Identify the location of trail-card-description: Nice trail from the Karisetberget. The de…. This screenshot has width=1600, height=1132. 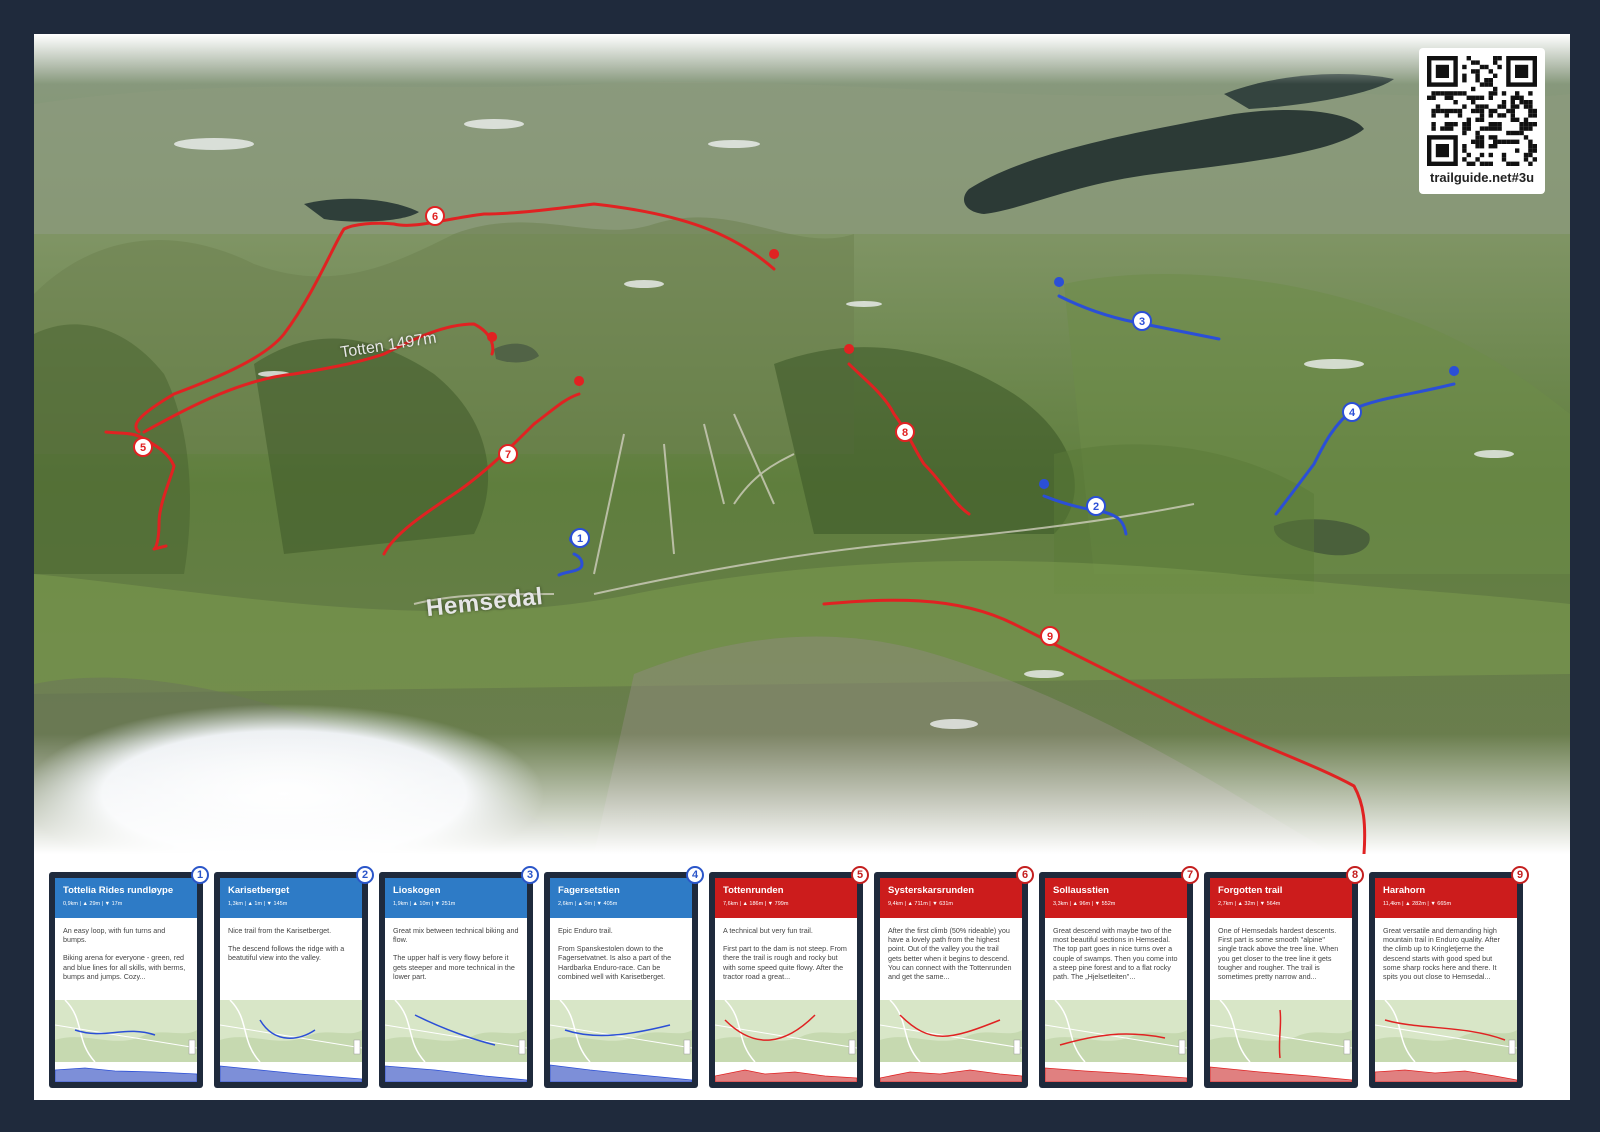
(291, 958).